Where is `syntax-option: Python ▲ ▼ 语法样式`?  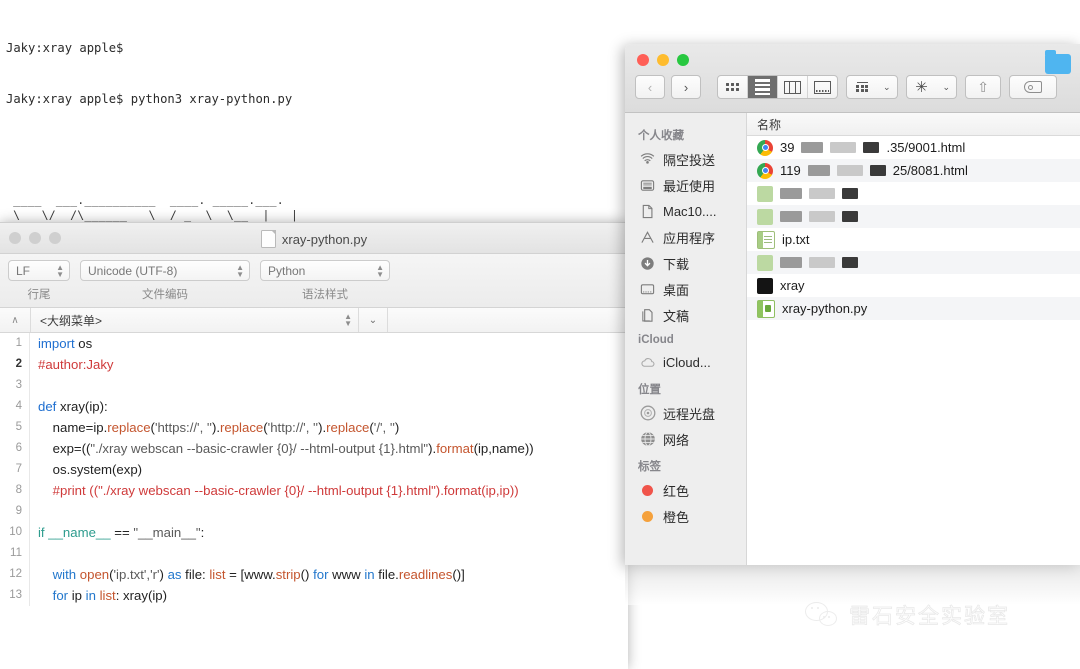
syntax-option: Python ▲ ▼ 语法样式 is located at coordinates (325, 281).